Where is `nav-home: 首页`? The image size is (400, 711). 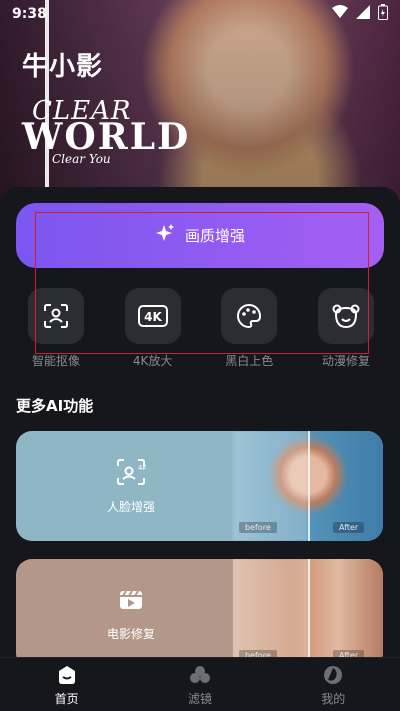 nav-home: 首页 is located at coordinates (67, 685).